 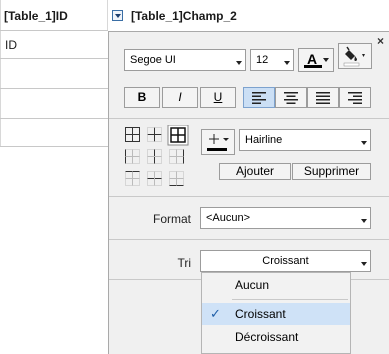 I want to click on font-size-value: 12, so click(x=262, y=60).